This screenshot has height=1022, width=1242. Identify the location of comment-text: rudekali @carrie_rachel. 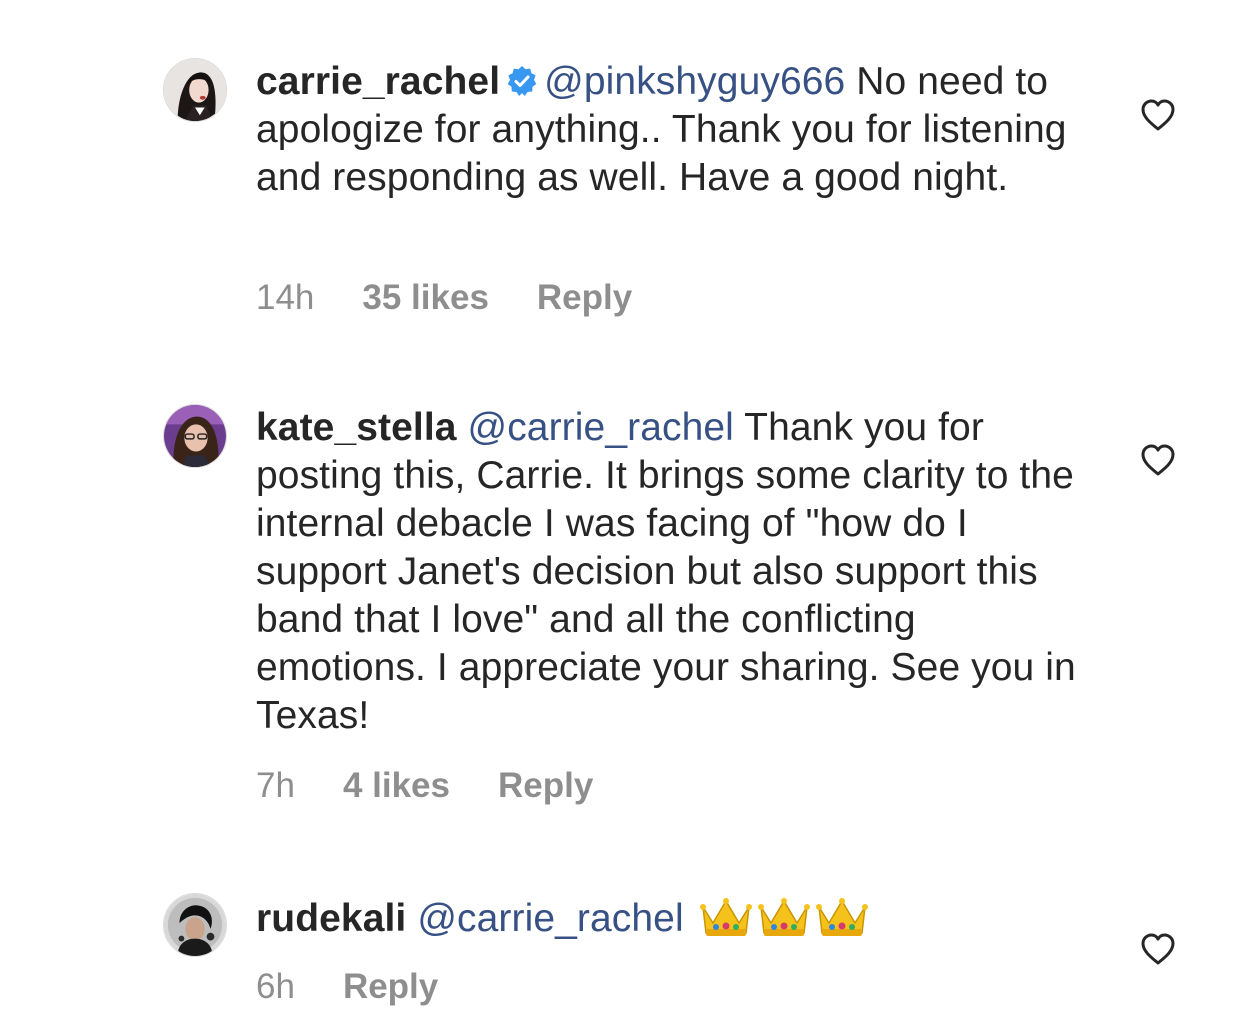
(671, 918).